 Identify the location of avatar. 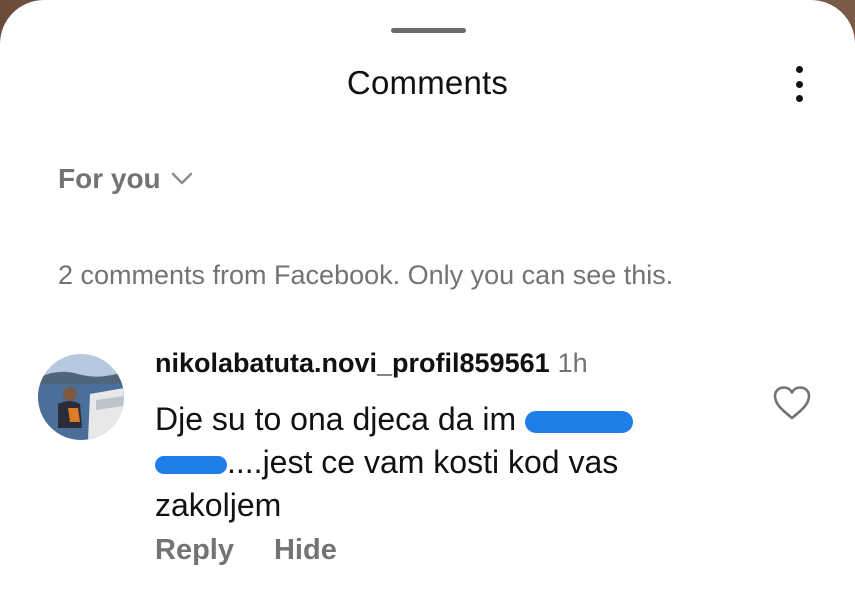
(81, 397).